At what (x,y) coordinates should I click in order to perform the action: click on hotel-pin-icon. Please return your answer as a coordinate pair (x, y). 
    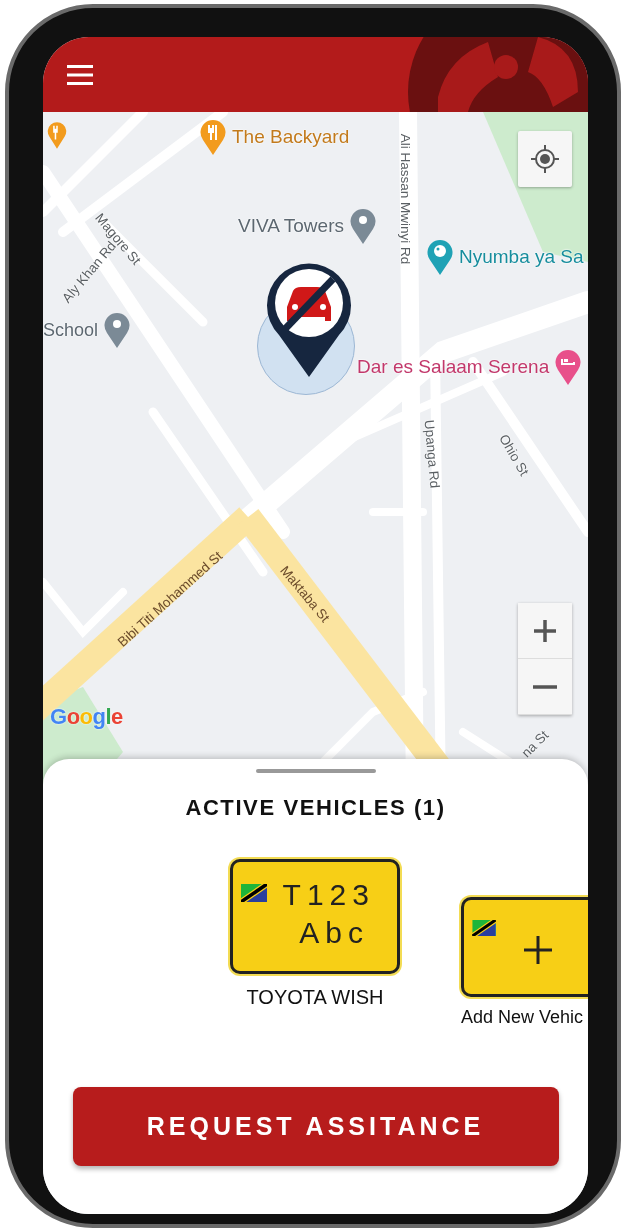
    Looking at the image, I should click on (568, 367).